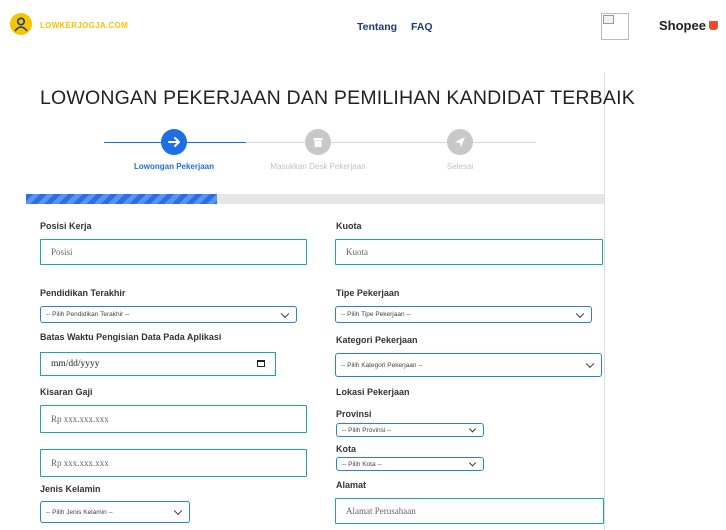  Describe the element at coordinates (468, 365) in the screenshot. I see `kategori-select: -- Pilih Kategori Pekerjaan --` at that location.